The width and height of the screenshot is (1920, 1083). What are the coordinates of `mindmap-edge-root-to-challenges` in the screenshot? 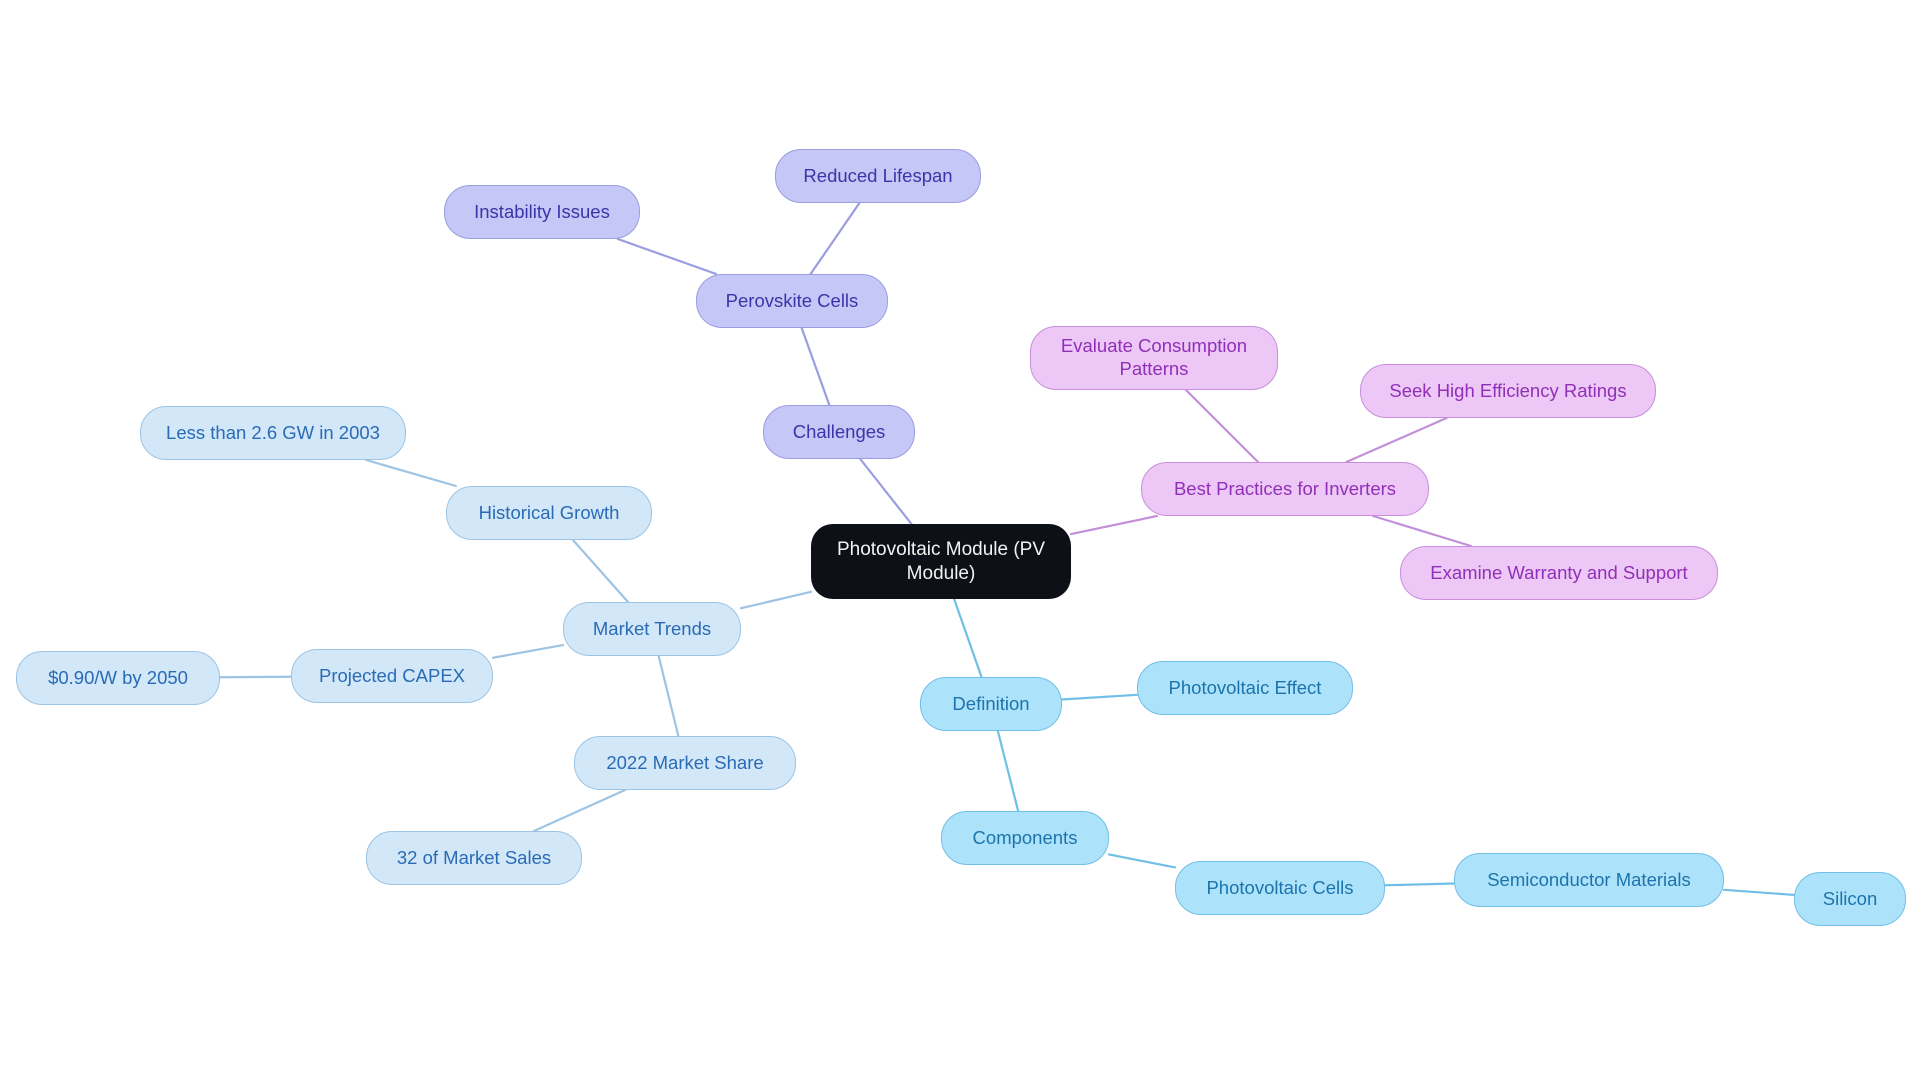 It's located at (886, 491).